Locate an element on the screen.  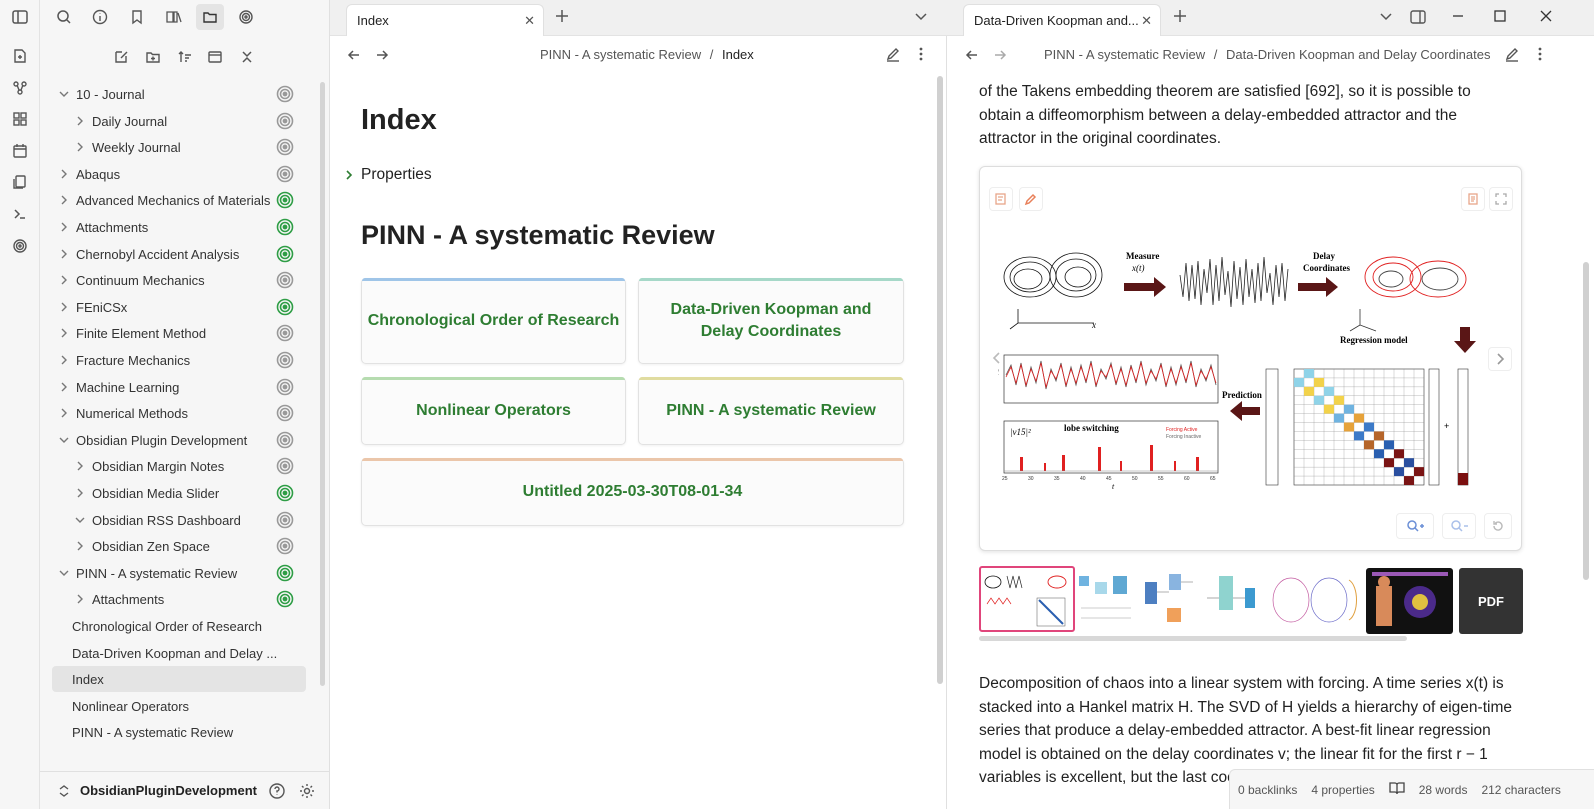
thumbnail-video is located at coordinates (1409, 601).